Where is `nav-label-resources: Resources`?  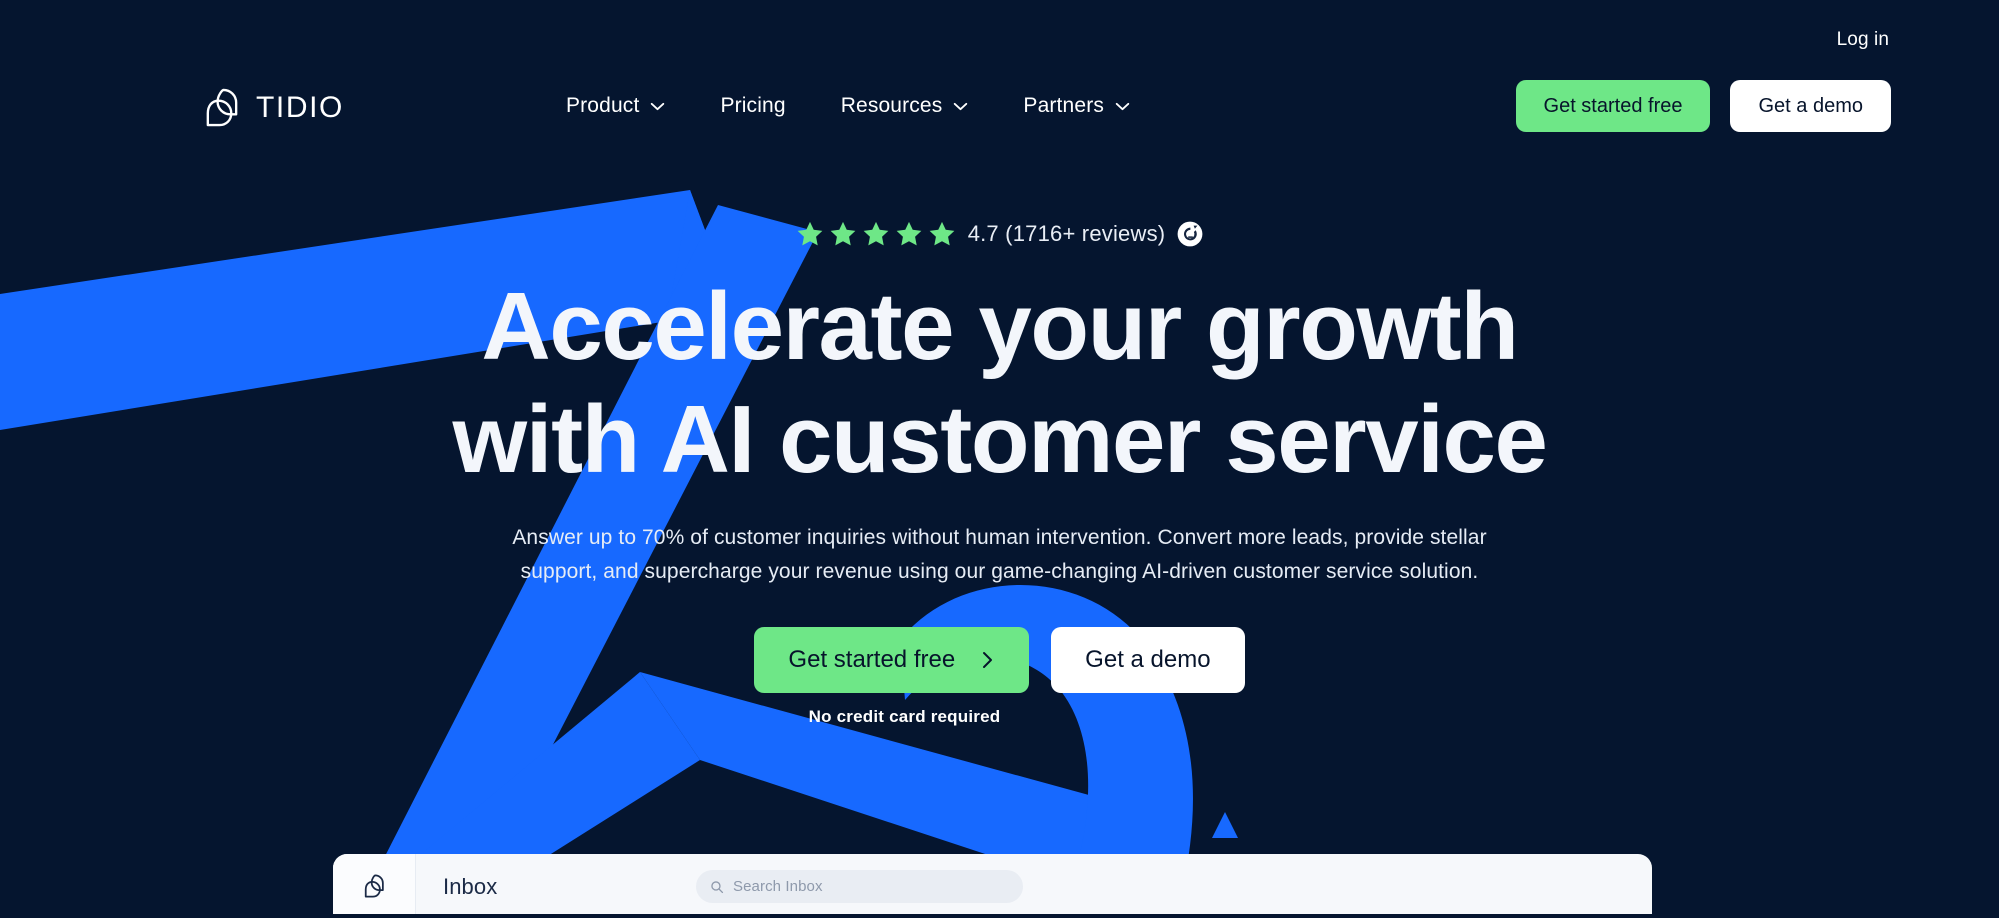
nav-label-resources: Resources is located at coordinates (891, 105).